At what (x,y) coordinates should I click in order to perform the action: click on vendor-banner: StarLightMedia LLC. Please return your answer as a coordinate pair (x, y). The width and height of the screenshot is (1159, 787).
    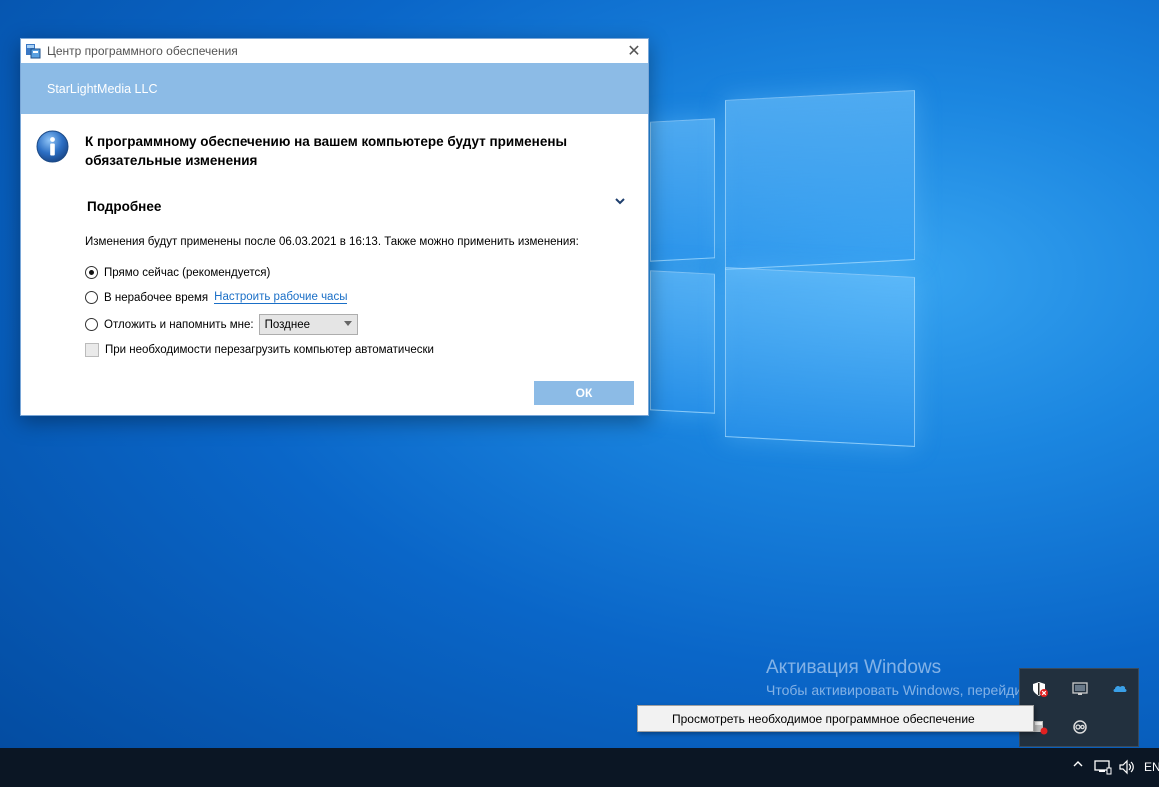
    Looking at the image, I should click on (334, 88).